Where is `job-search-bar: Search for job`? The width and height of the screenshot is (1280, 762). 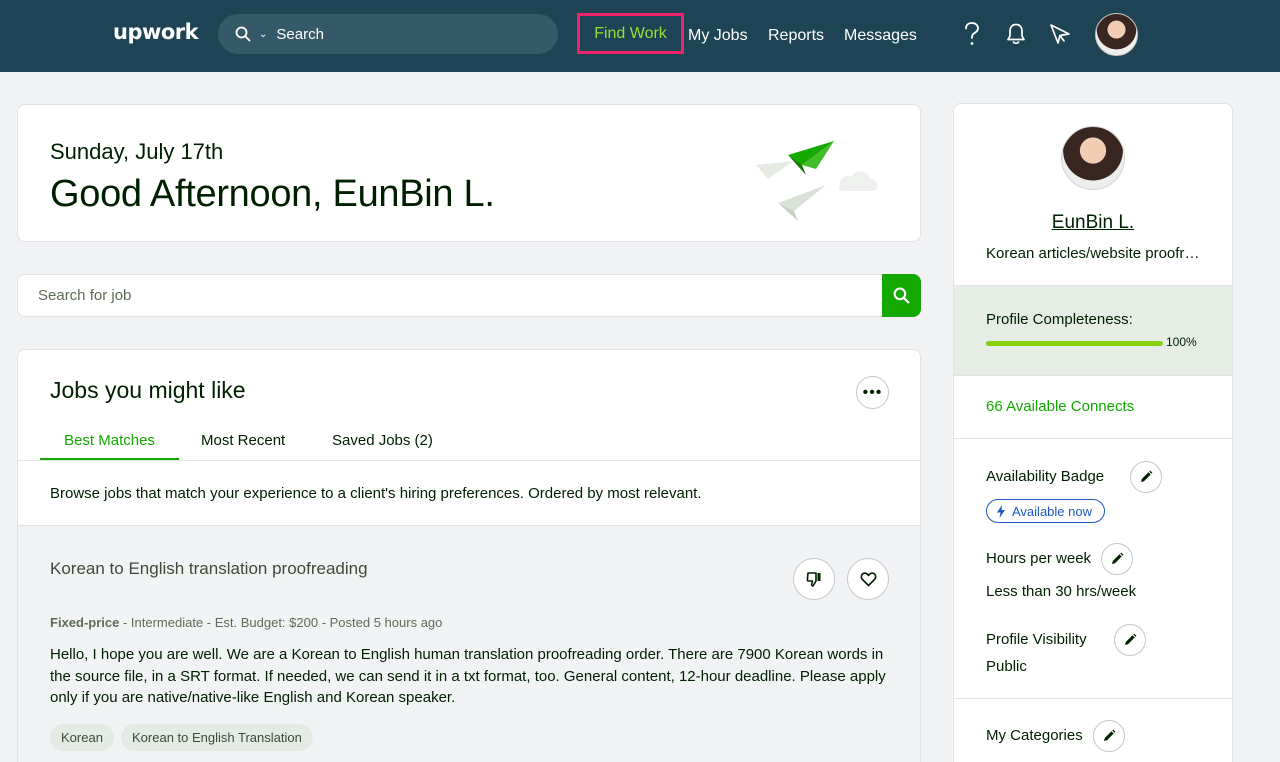 job-search-bar: Search for job is located at coordinates (469, 295).